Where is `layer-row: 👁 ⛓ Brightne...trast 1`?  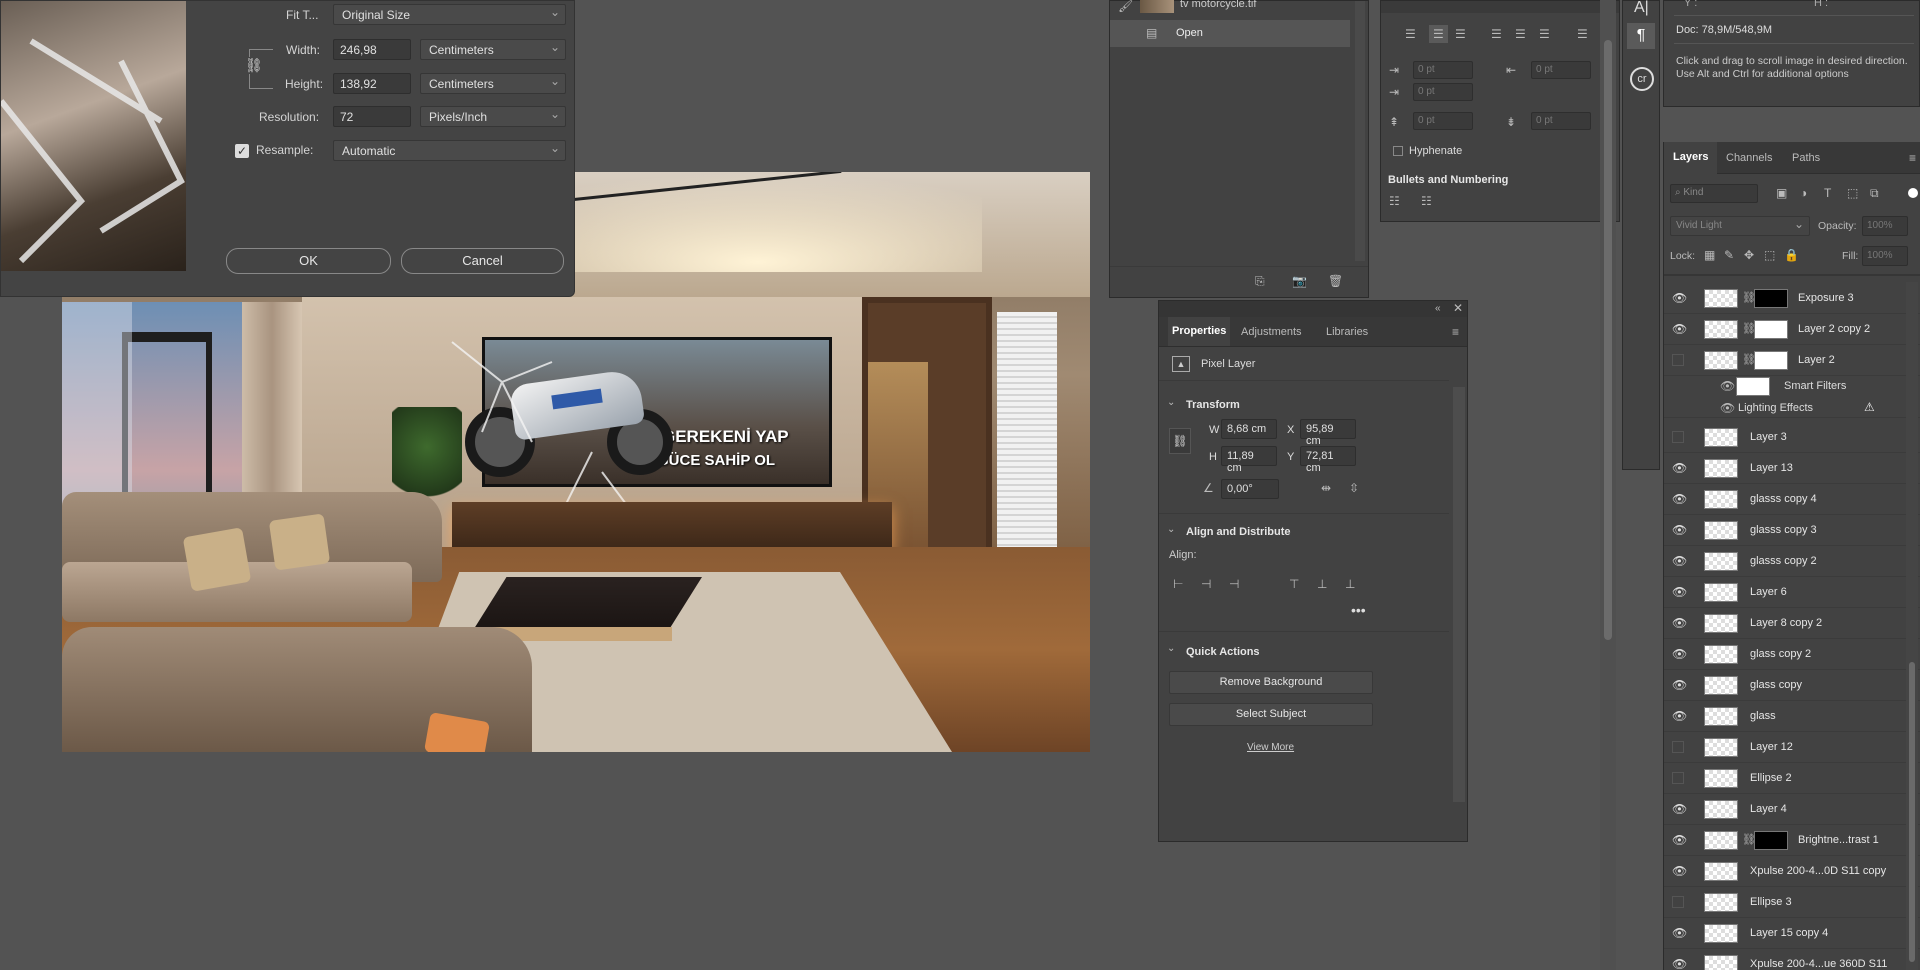 layer-row: 👁 ⛓ Brightne...trast 1 is located at coordinates (1792, 840).